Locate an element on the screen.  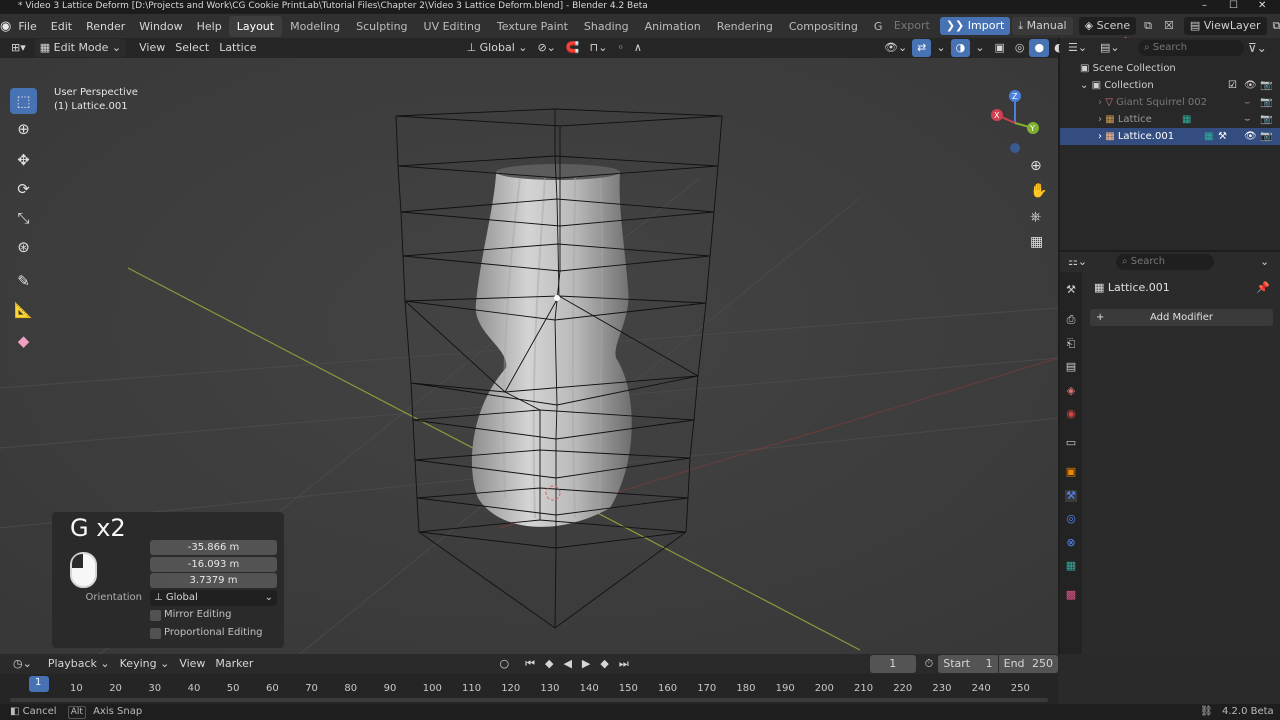
current-frame-field: 1 is located at coordinates (892, 664).